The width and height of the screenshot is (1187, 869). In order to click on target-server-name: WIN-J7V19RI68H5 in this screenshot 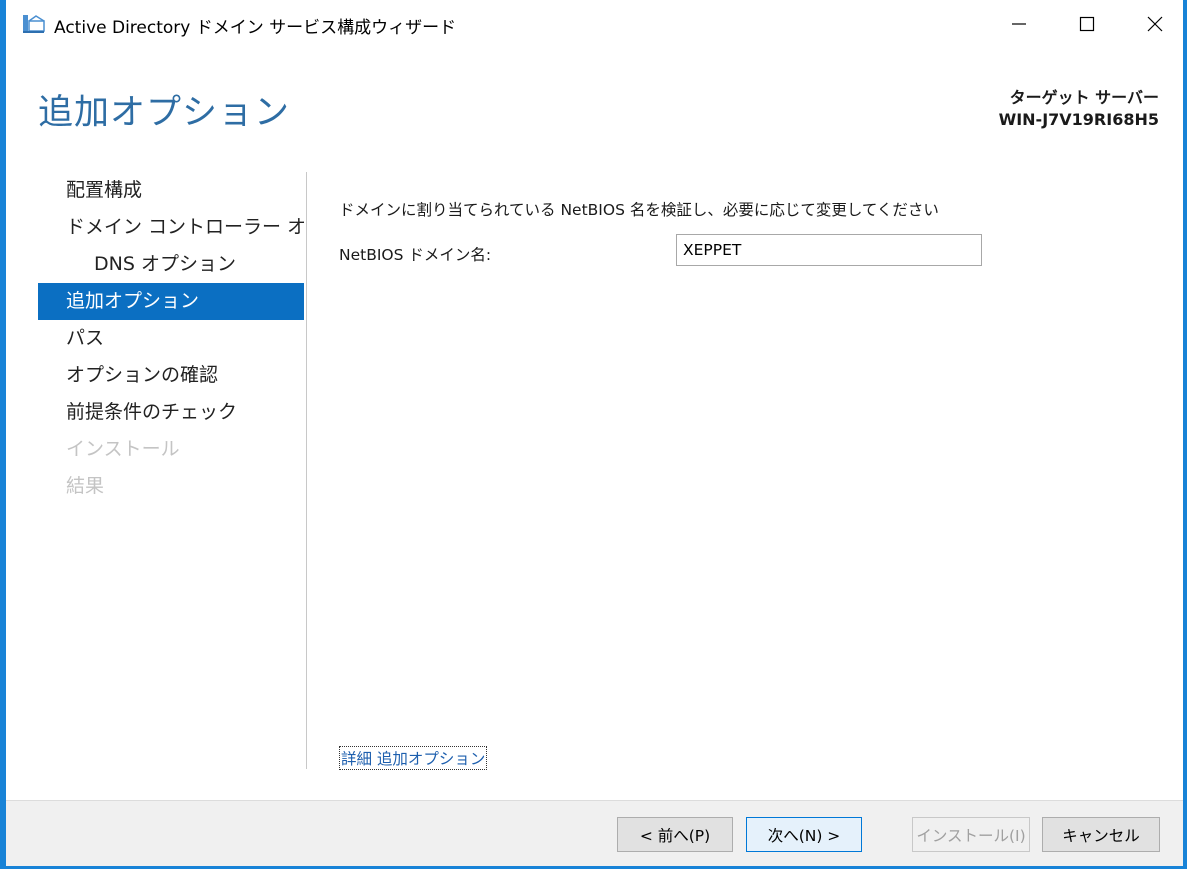, I will do `click(1078, 119)`.